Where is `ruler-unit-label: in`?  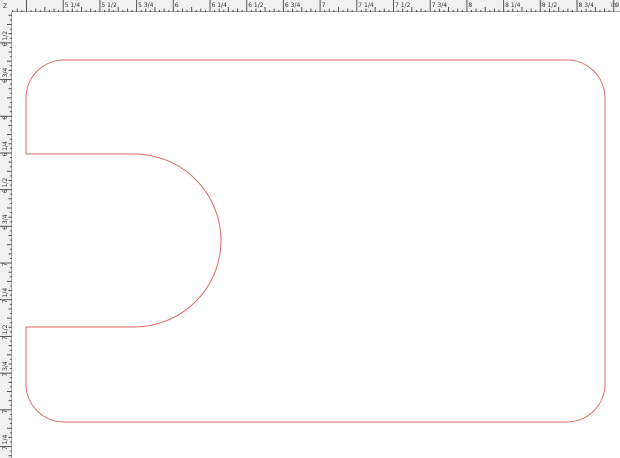 ruler-unit-label: in is located at coordinates (614, 5).